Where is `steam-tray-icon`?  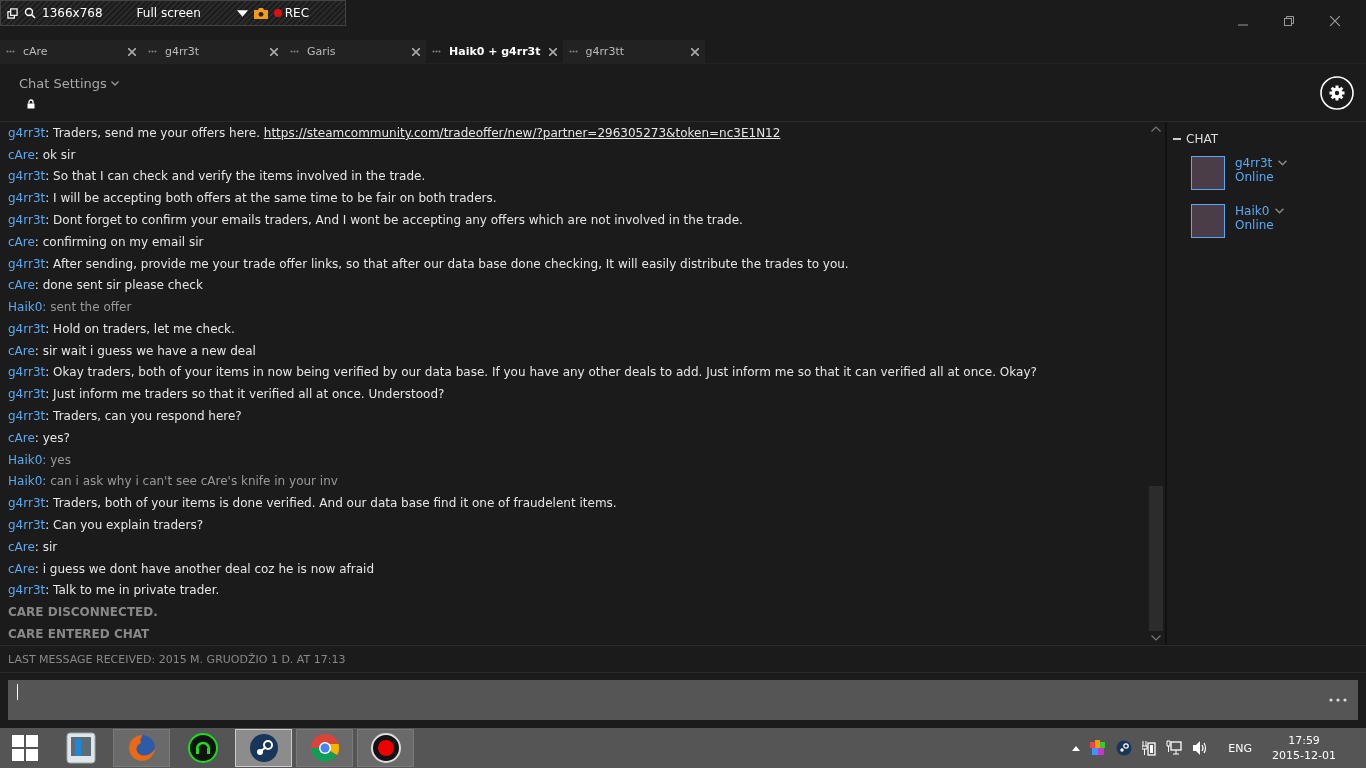
steam-tray-icon is located at coordinates (1124, 748).